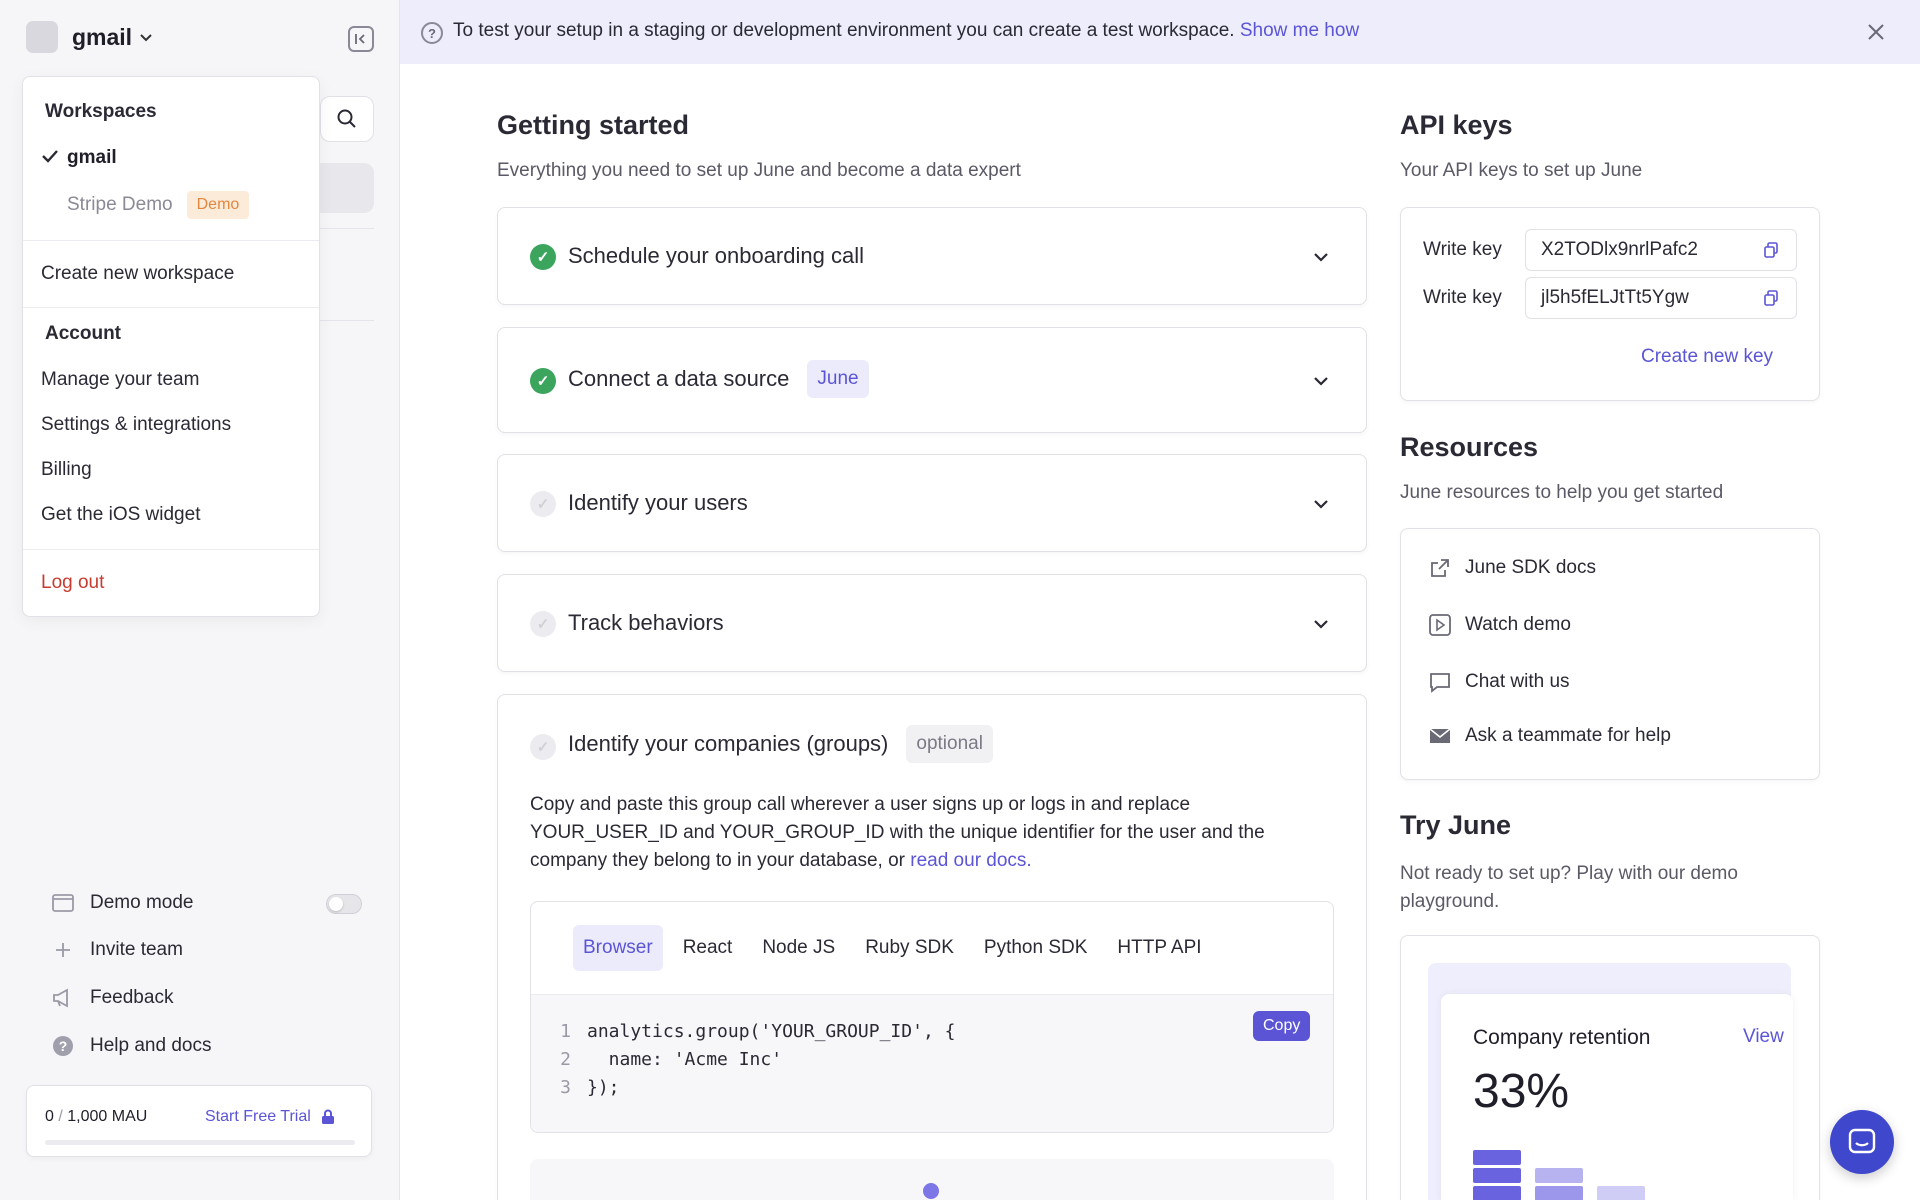 The image size is (1920, 1200). I want to click on code-text: });, so click(603, 1087).